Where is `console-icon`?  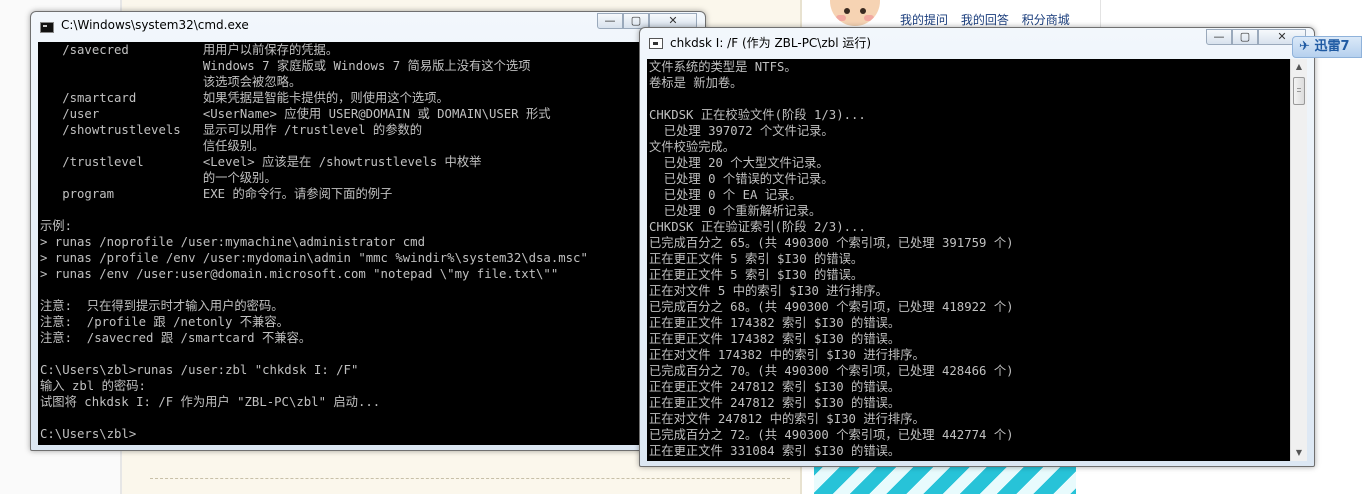
console-icon is located at coordinates (47, 27).